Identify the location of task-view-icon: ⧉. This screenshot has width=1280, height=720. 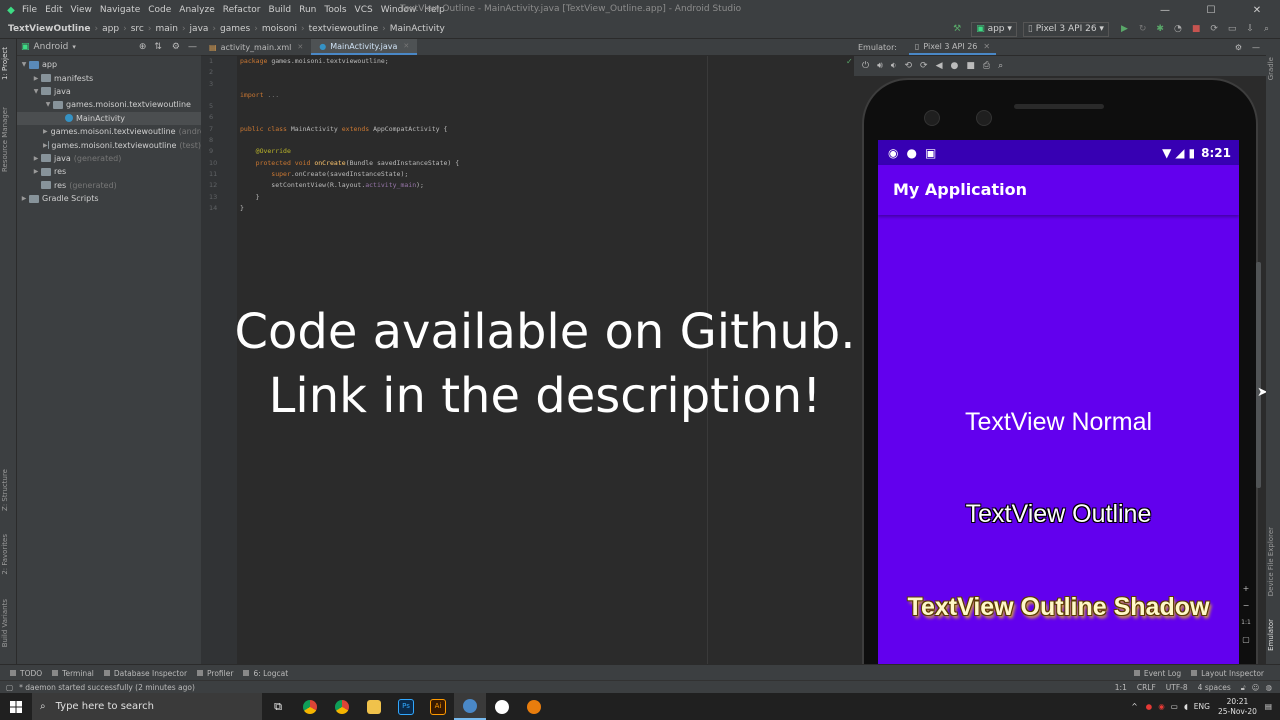
(278, 706).